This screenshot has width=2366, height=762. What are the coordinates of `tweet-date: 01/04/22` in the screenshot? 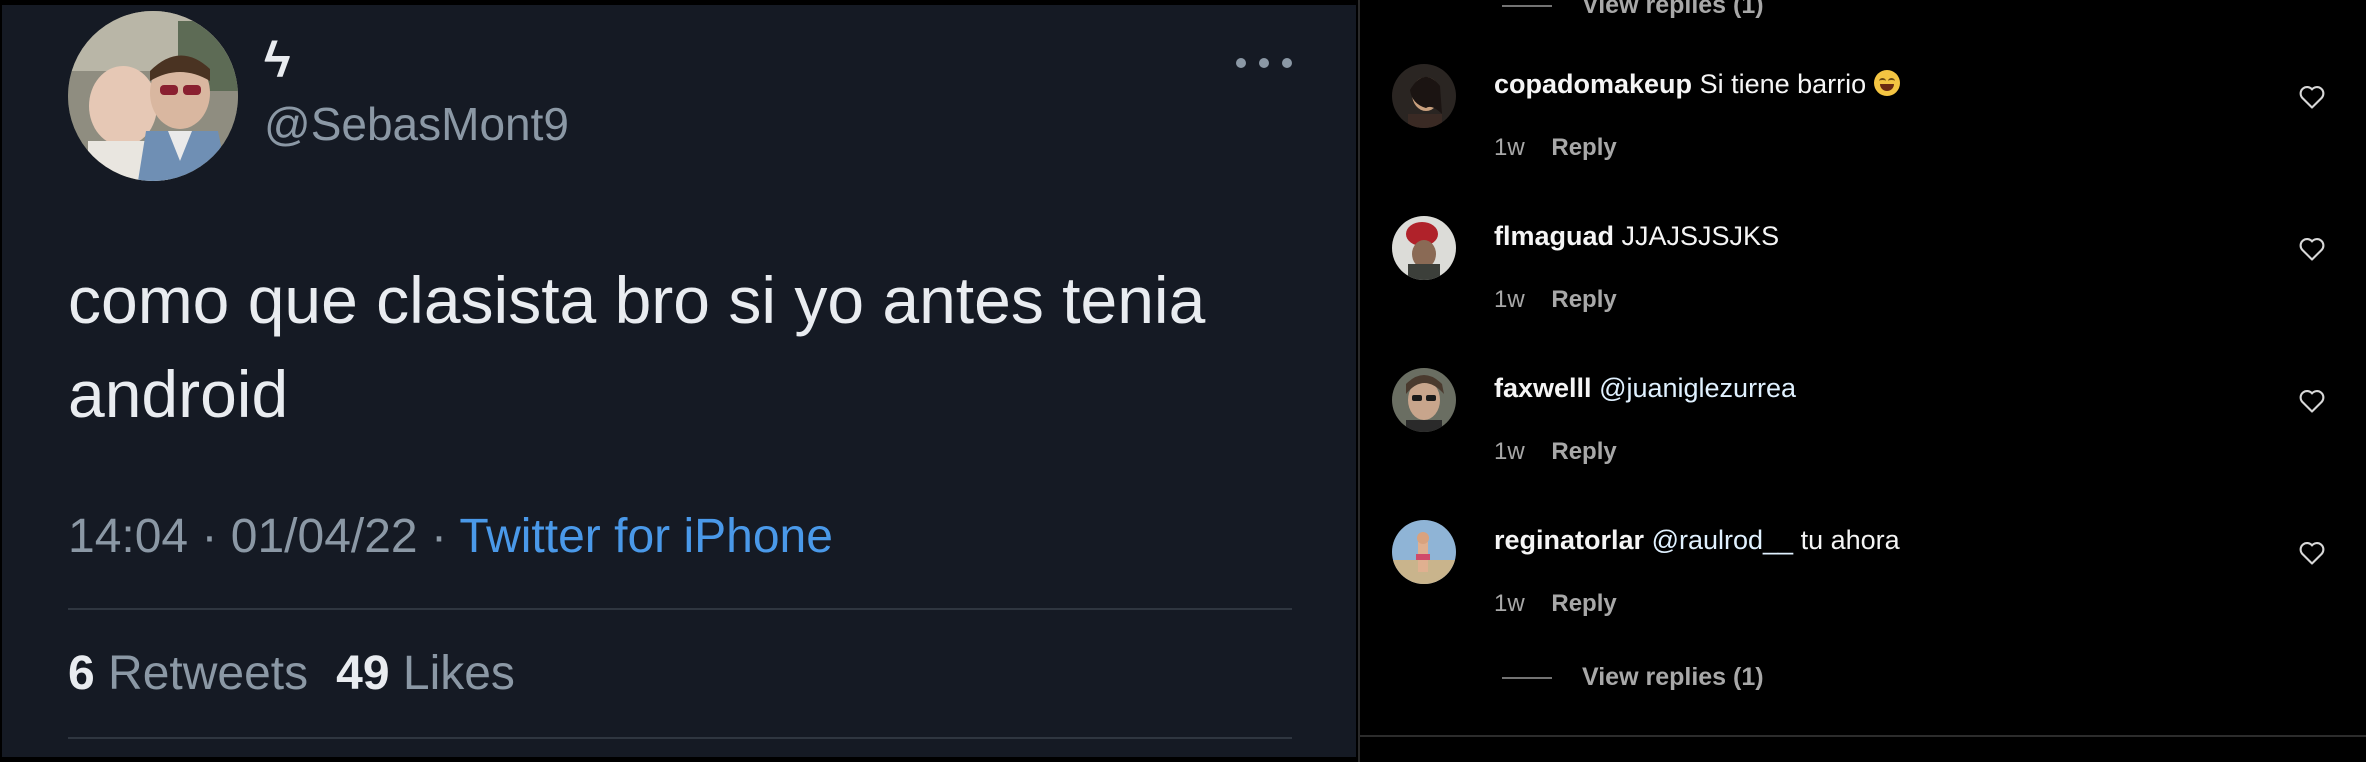 It's located at (324, 536).